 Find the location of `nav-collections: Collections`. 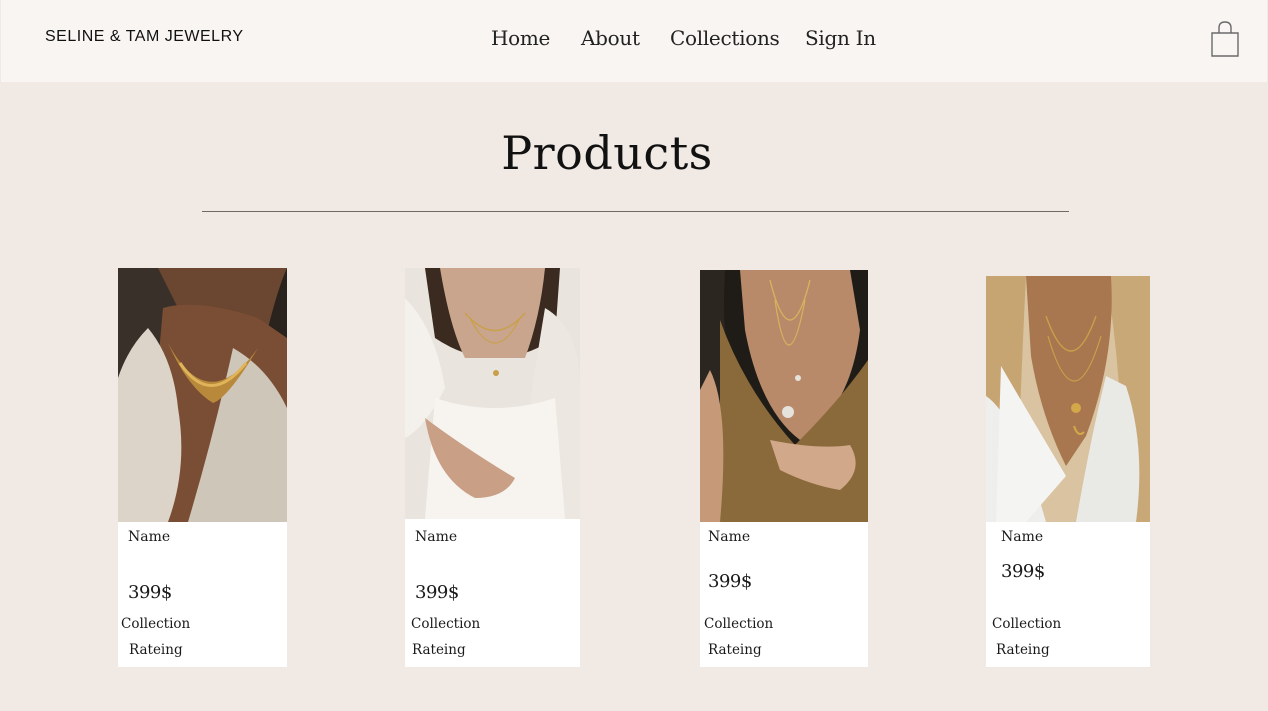

nav-collections: Collections is located at coordinates (725, 38).